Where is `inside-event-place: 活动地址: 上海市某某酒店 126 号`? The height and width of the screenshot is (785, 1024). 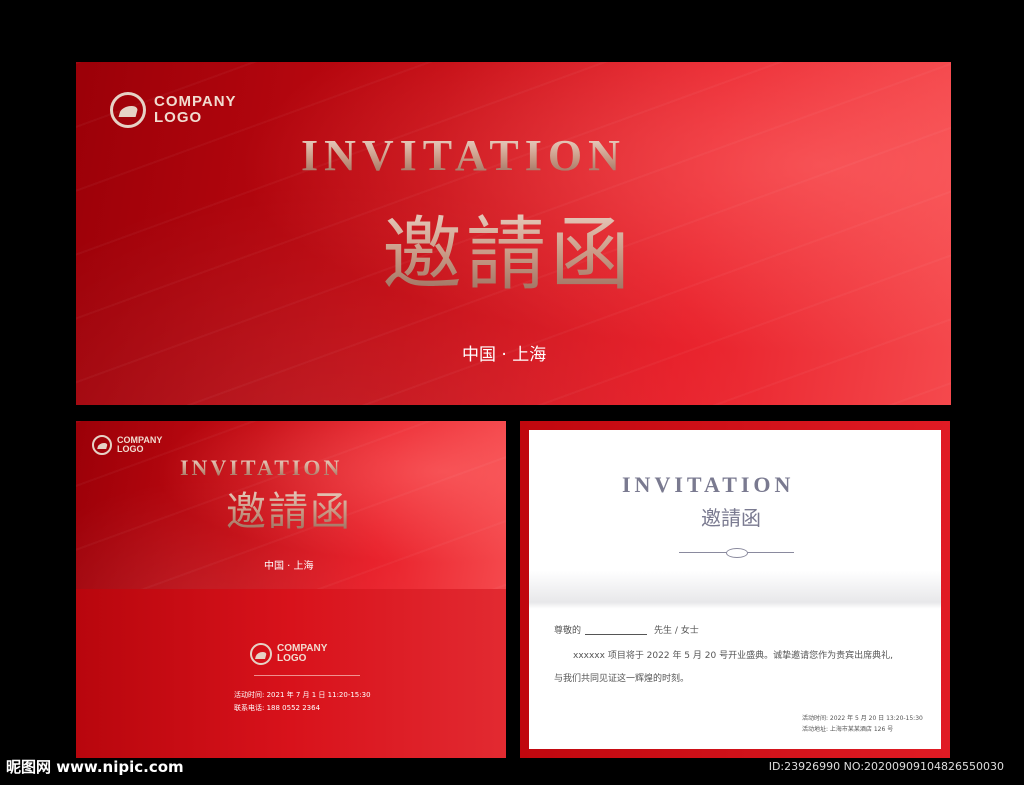
inside-event-place: 活动地址: 上海市某某酒店 126 号 is located at coordinates (848, 729).